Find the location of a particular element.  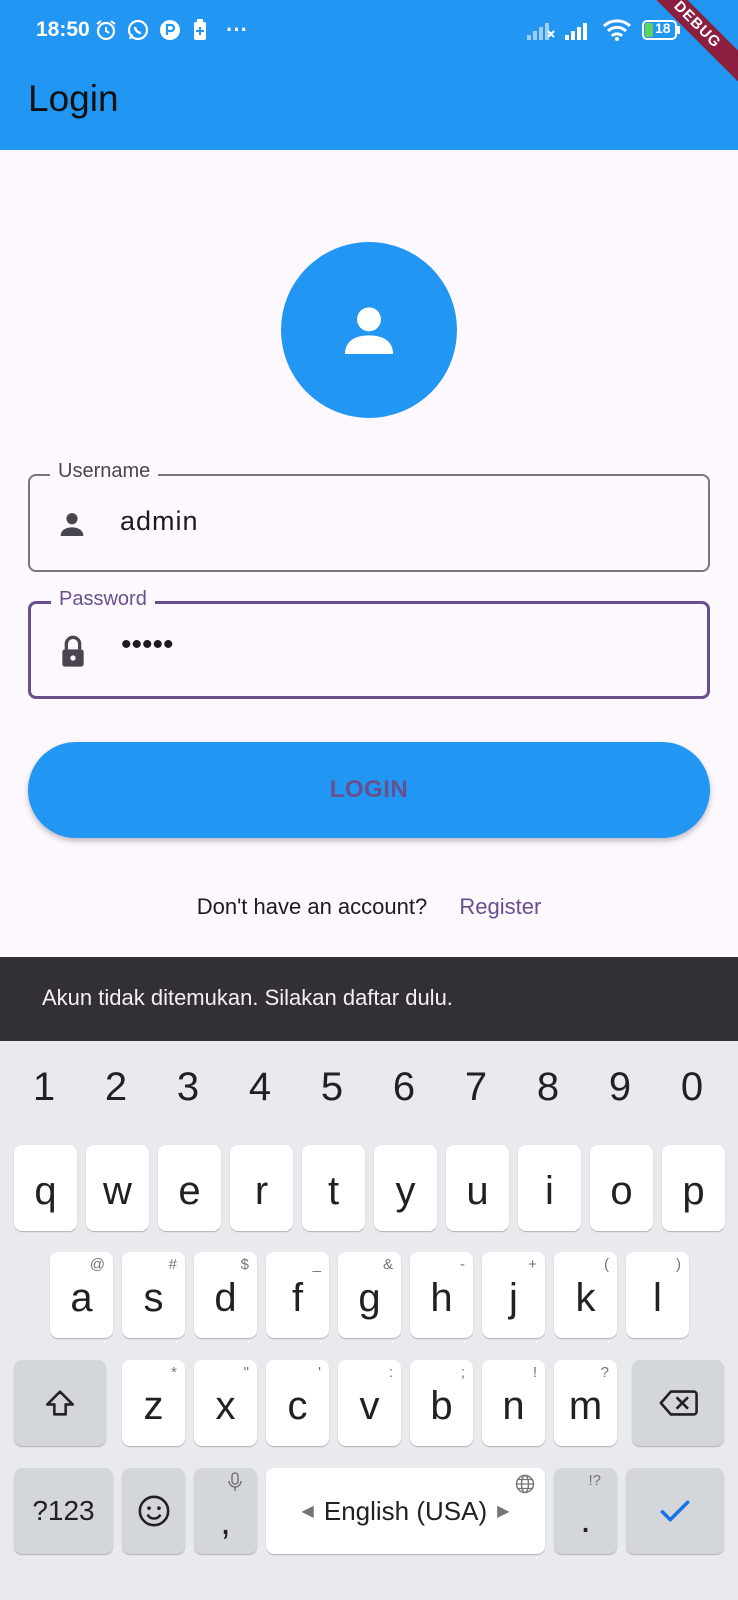

key-9: 9 is located at coordinates (620, 1087).